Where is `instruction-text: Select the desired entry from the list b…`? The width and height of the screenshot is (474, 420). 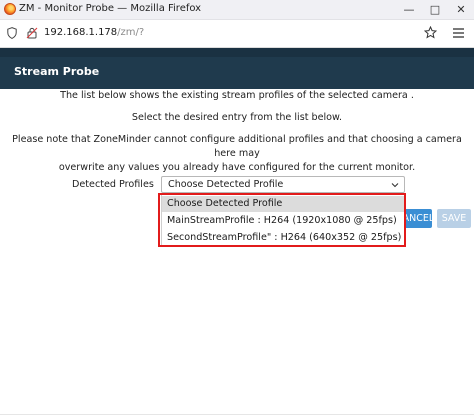
instruction-text: Select the desired entry from the list b… is located at coordinates (237, 117).